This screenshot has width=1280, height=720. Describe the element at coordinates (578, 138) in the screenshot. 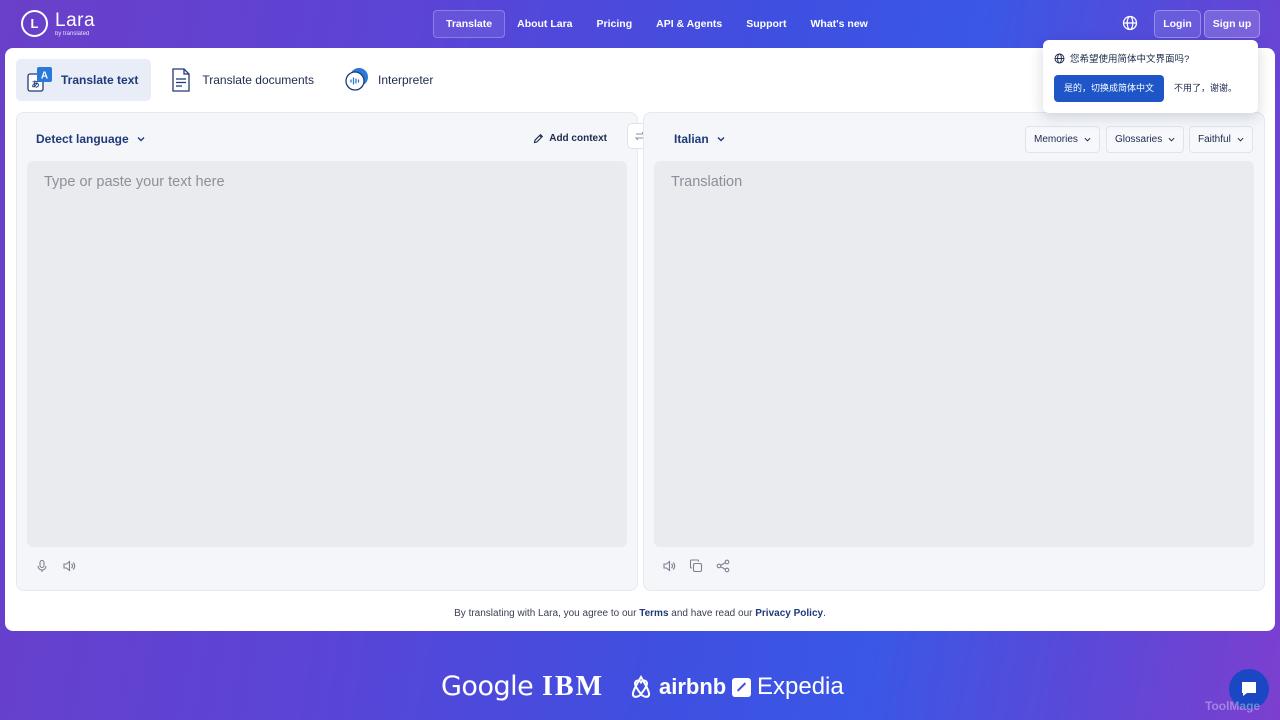

I see `add-context-label: Add context` at that location.